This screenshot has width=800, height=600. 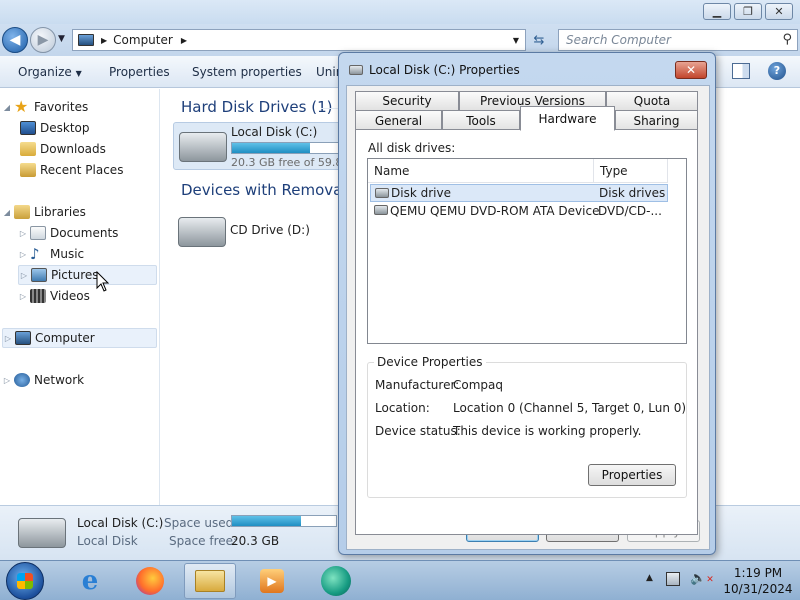 What do you see at coordinates (274, 132) in the screenshot?
I see `drive-c-name: Local Disk (C:)` at bounding box center [274, 132].